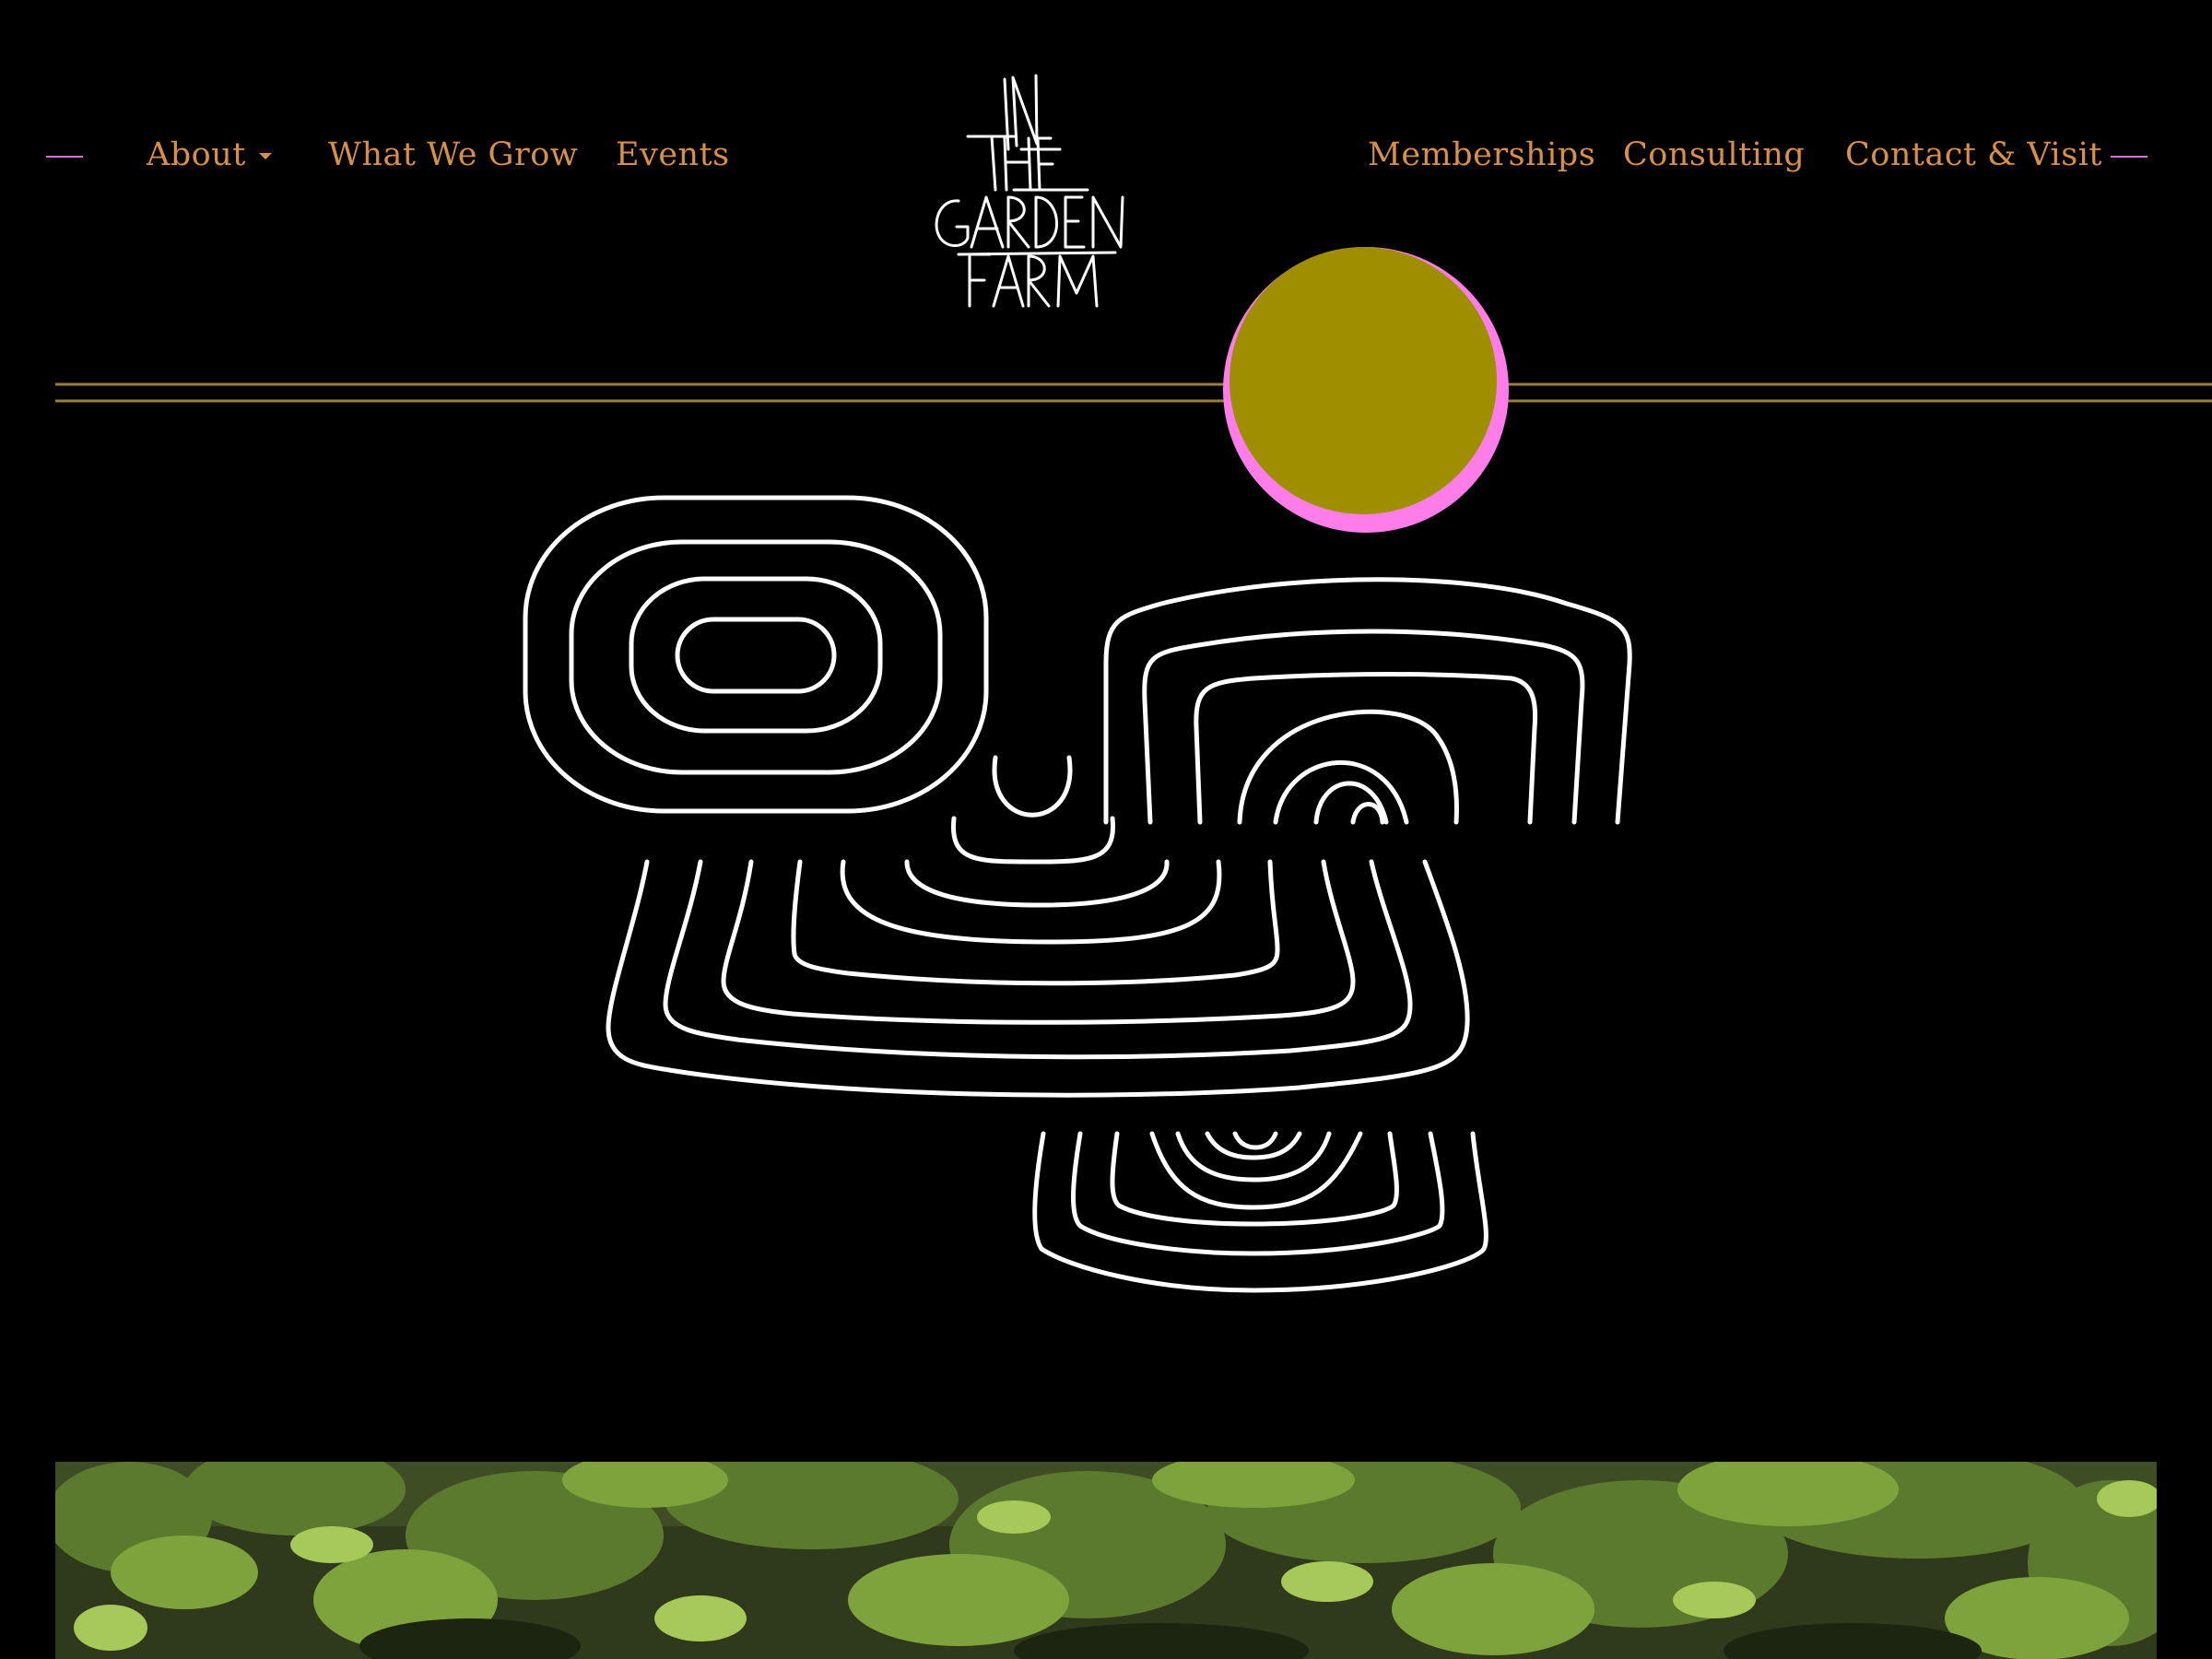 Image resolution: width=2212 pixels, height=1659 pixels. I want to click on medium-u, so click(1032, 840).